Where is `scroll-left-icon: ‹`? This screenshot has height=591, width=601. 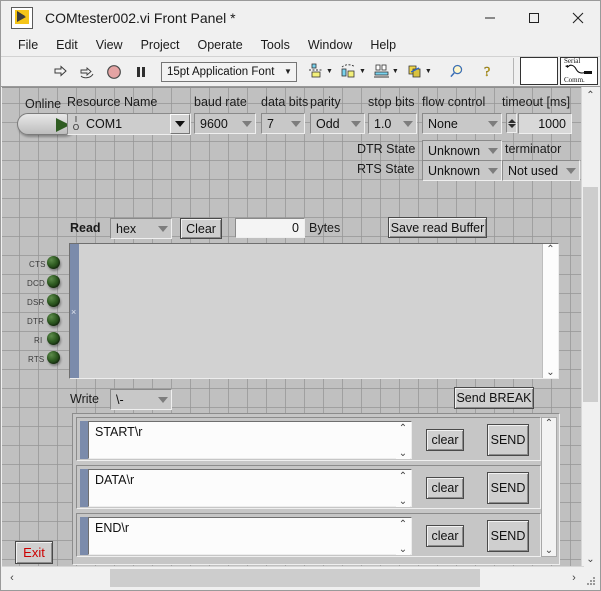
scroll-left-icon: ‹ is located at coordinates (12, 578).